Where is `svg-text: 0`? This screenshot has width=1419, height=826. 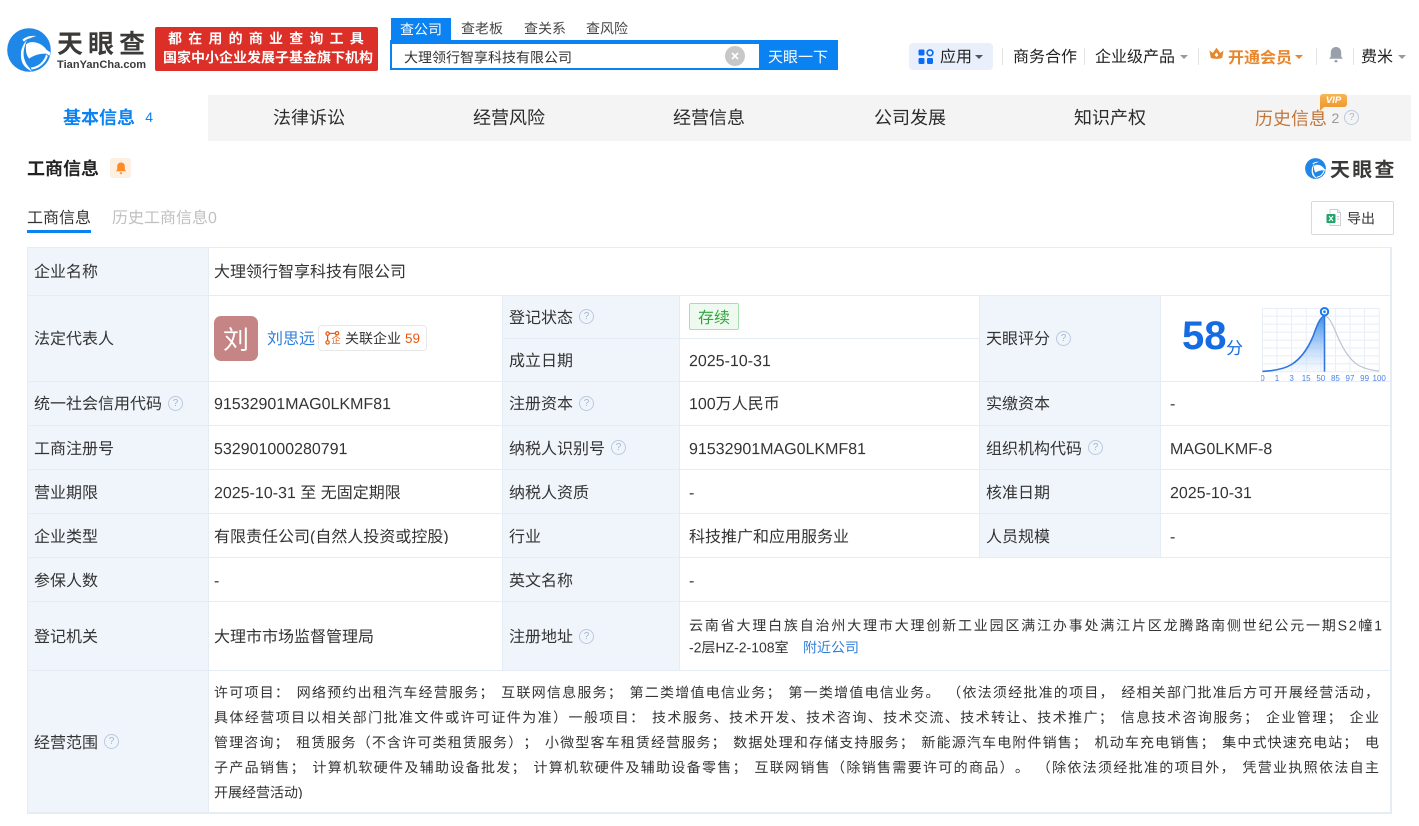
svg-text: 0 is located at coordinates (1263, 378).